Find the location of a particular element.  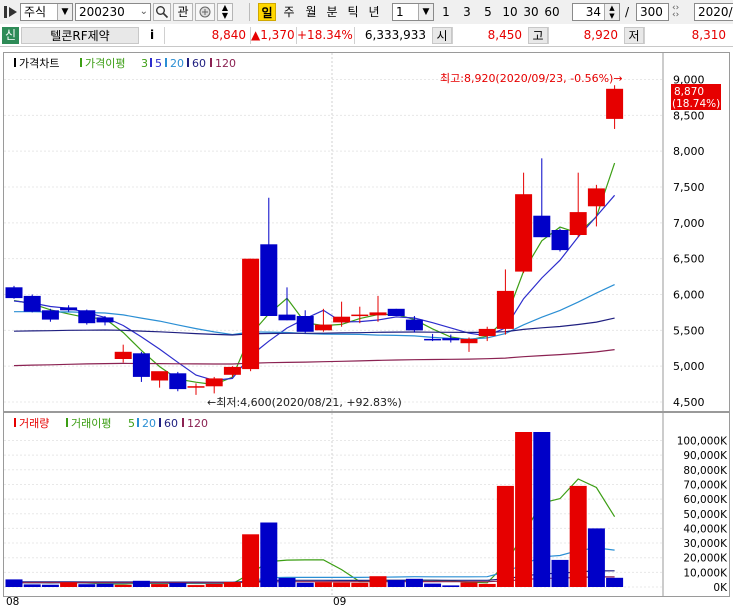

low-annotation: ←최저:4,600(2020/08/21, +92.83%) is located at coordinates (304, 402).